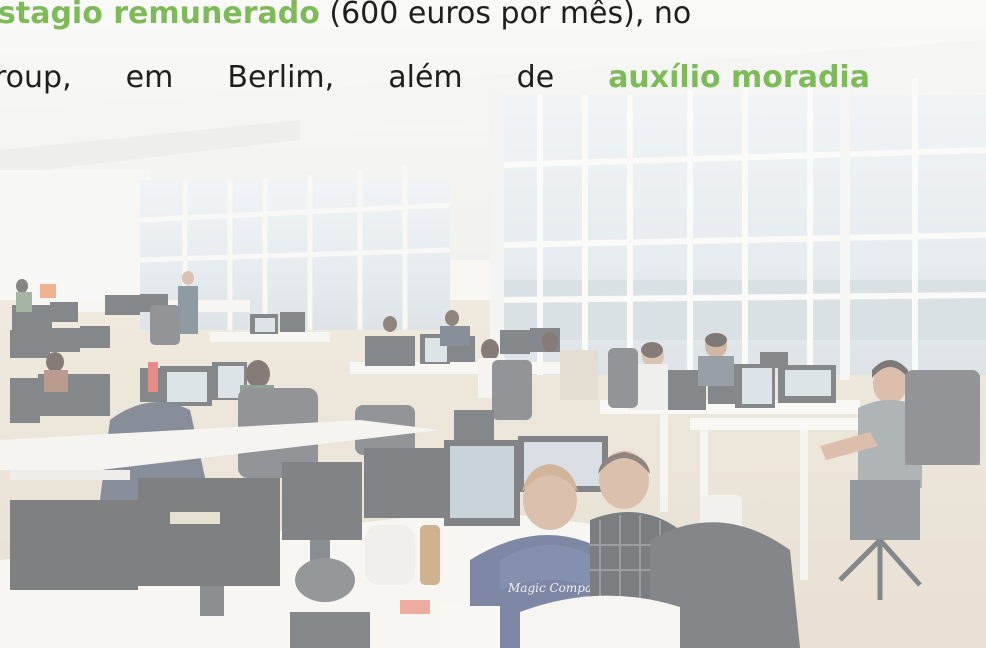 The image size is (986, 648). I want to click on caption-line-2: roup, em Berlim, além de auxílio moradia, so click(435, 78).